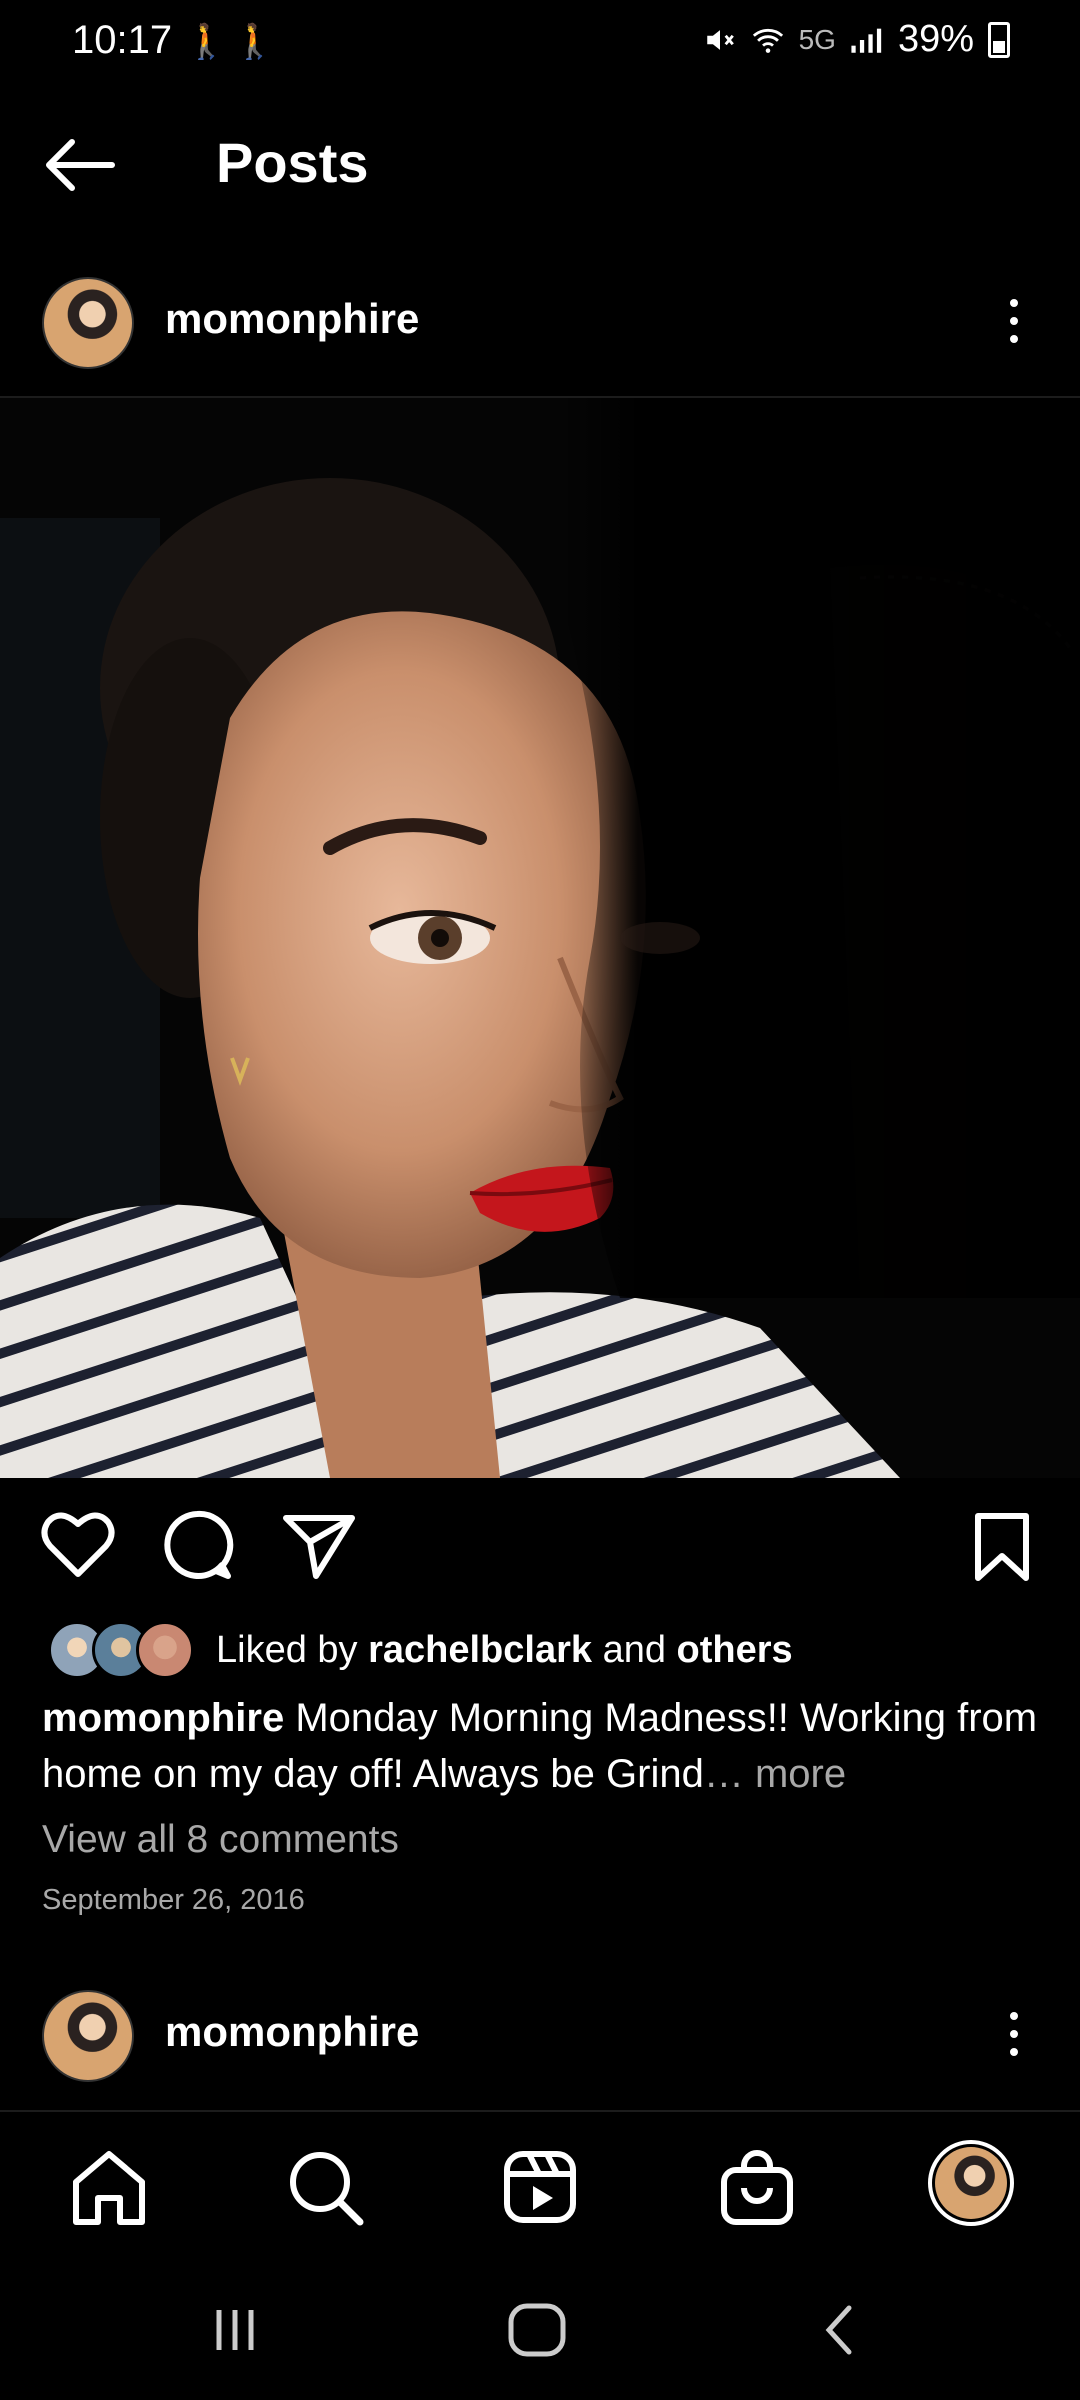 This screenshot has width=1080, height=2400. I want to click on back-button, so click(85, 165).